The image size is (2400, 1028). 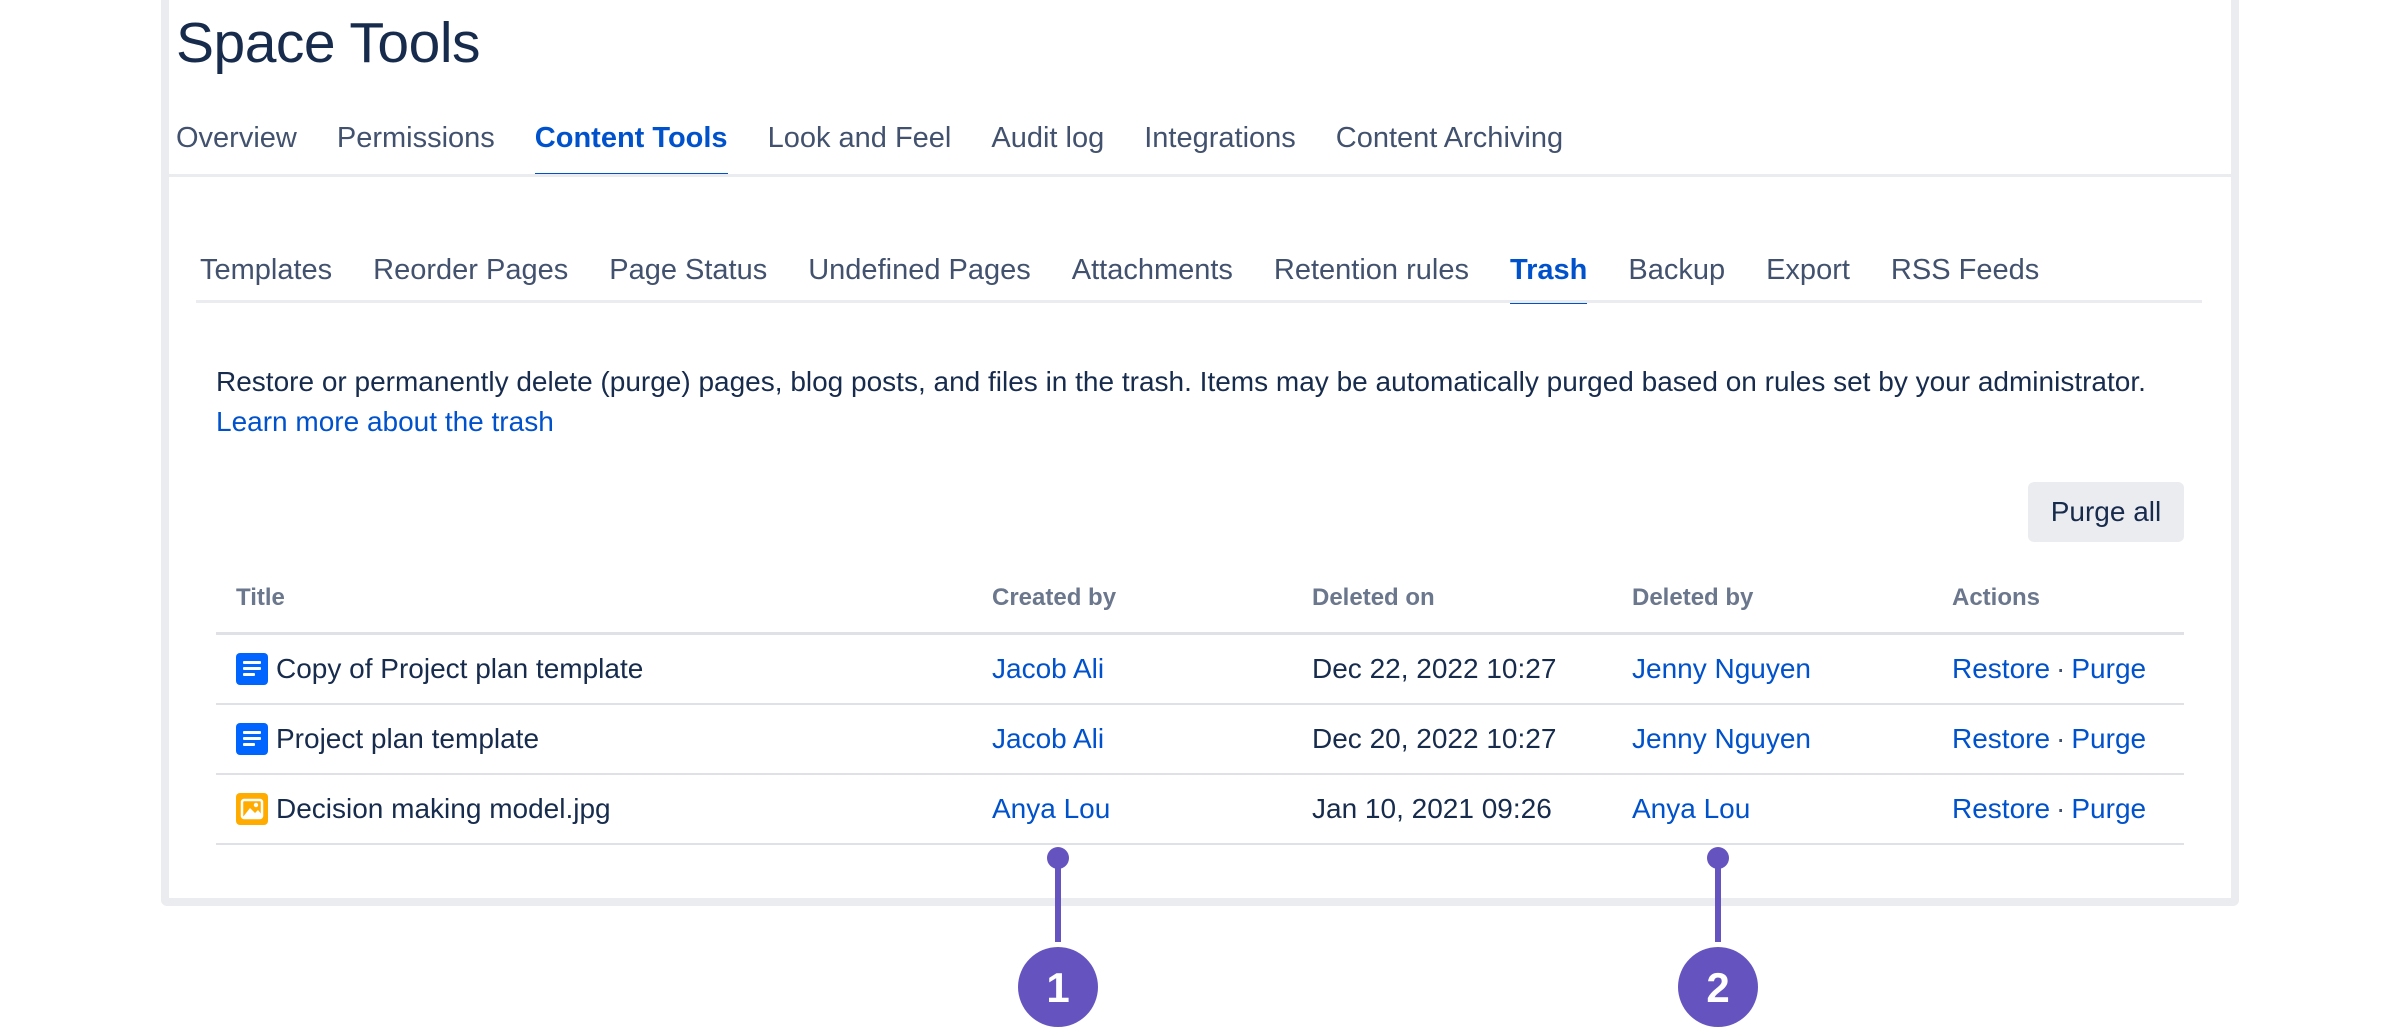 What do you see at coordinates (1717, 987) in the screenshot?
I see `callout-2-number: 2` at bounding box center [1717, 987].